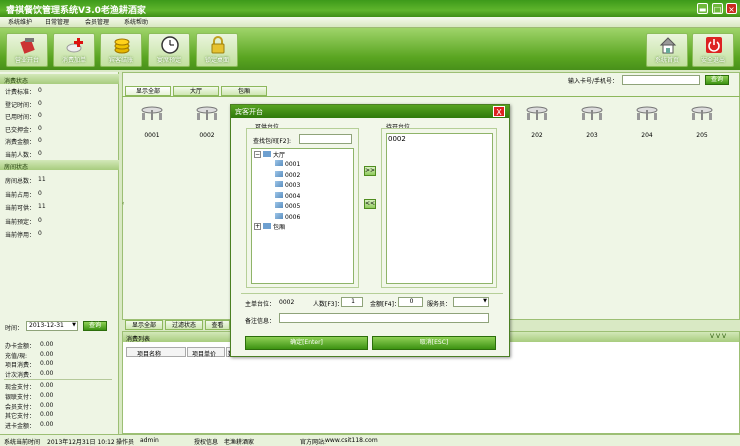  What do you see at coordinates (702, 8) in the screenshot?
I see `minimize-button: ▬` at bounding box center [702, 8].